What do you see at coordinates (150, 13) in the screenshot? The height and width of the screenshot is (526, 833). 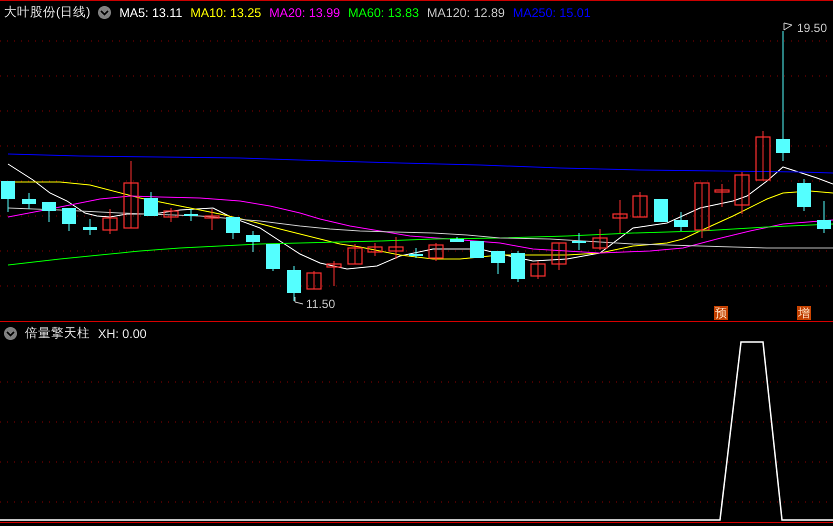 I see `moving-average-reading: MA5: 13.11` at bounding box center [150, 13].